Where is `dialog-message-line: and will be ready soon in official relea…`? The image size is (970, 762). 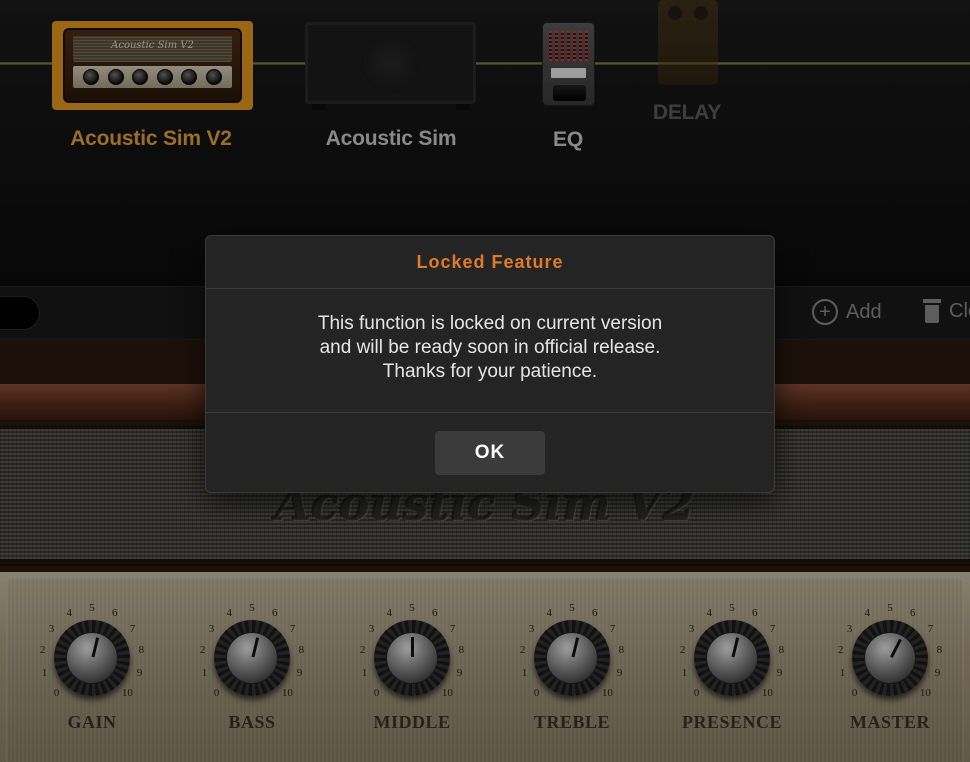 dialog-message-line: and will be ready soon in official relea… is located at coordinates (490, 347).